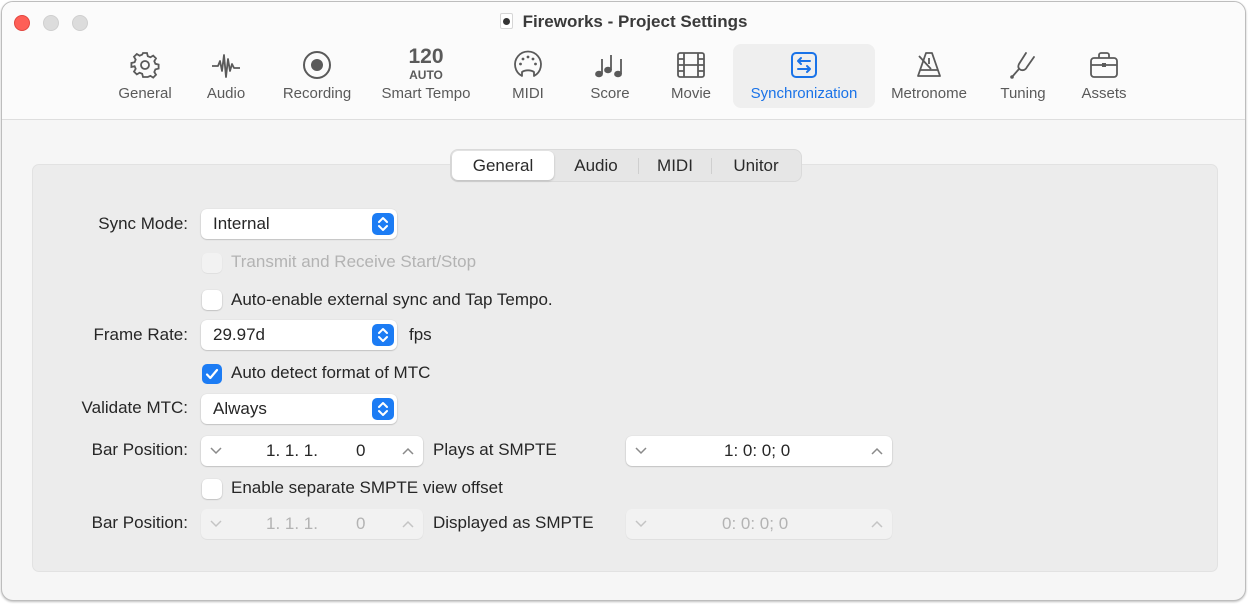 This screenshot has width=1248, height=604. I want to click on toolbar-item-label: Tuning, so click(1023, 93).